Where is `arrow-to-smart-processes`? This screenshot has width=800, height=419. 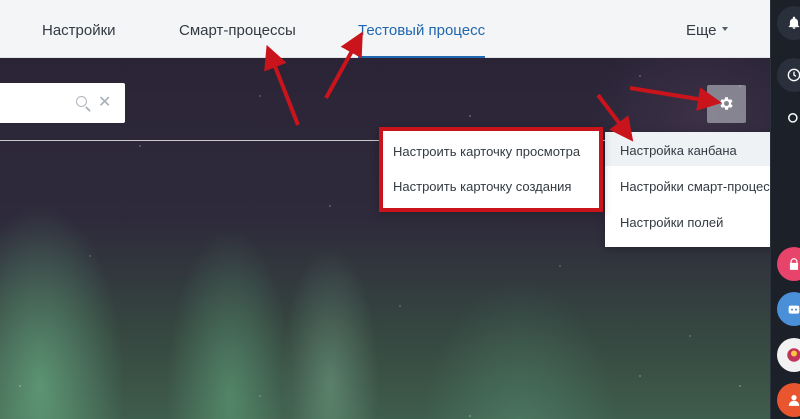 arrow-to-smart-processes is located at coordinates (282, 85).